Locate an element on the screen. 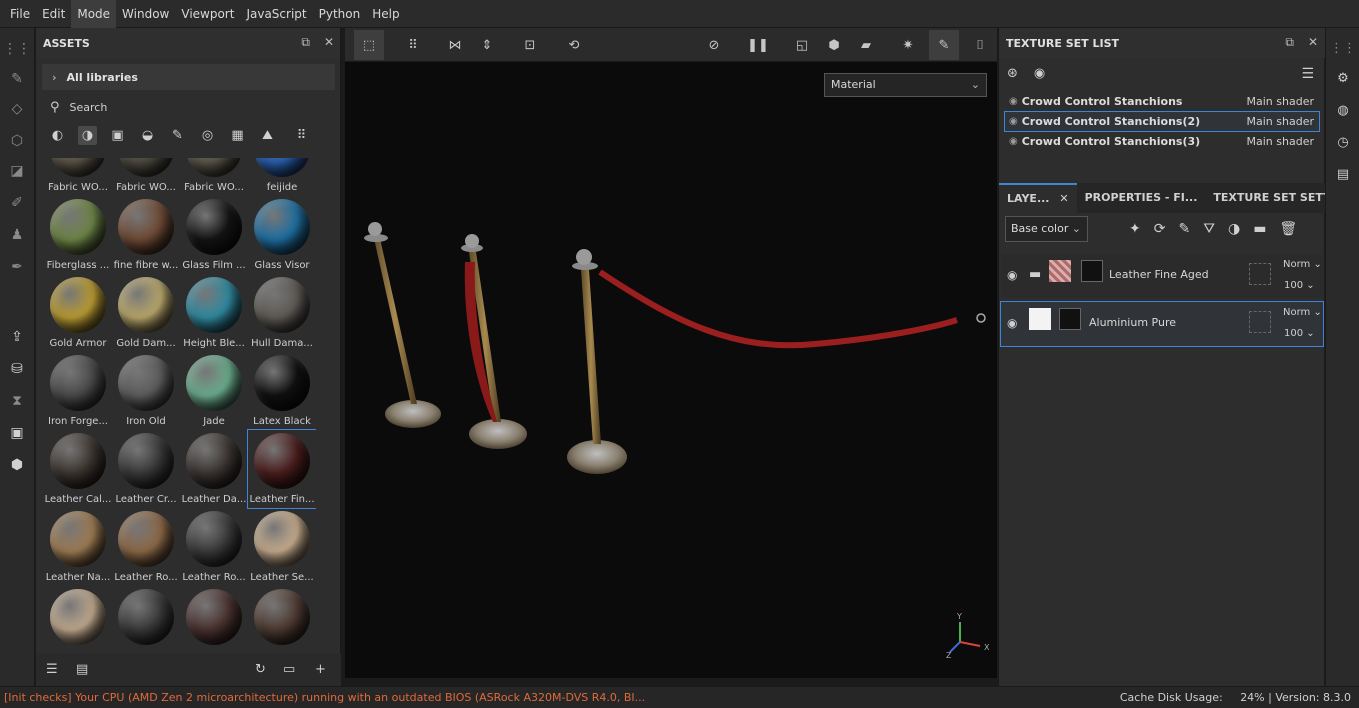 The image size is (1359, 708). add-mask-icon: ◑ is located at coordinates (1234, 229).